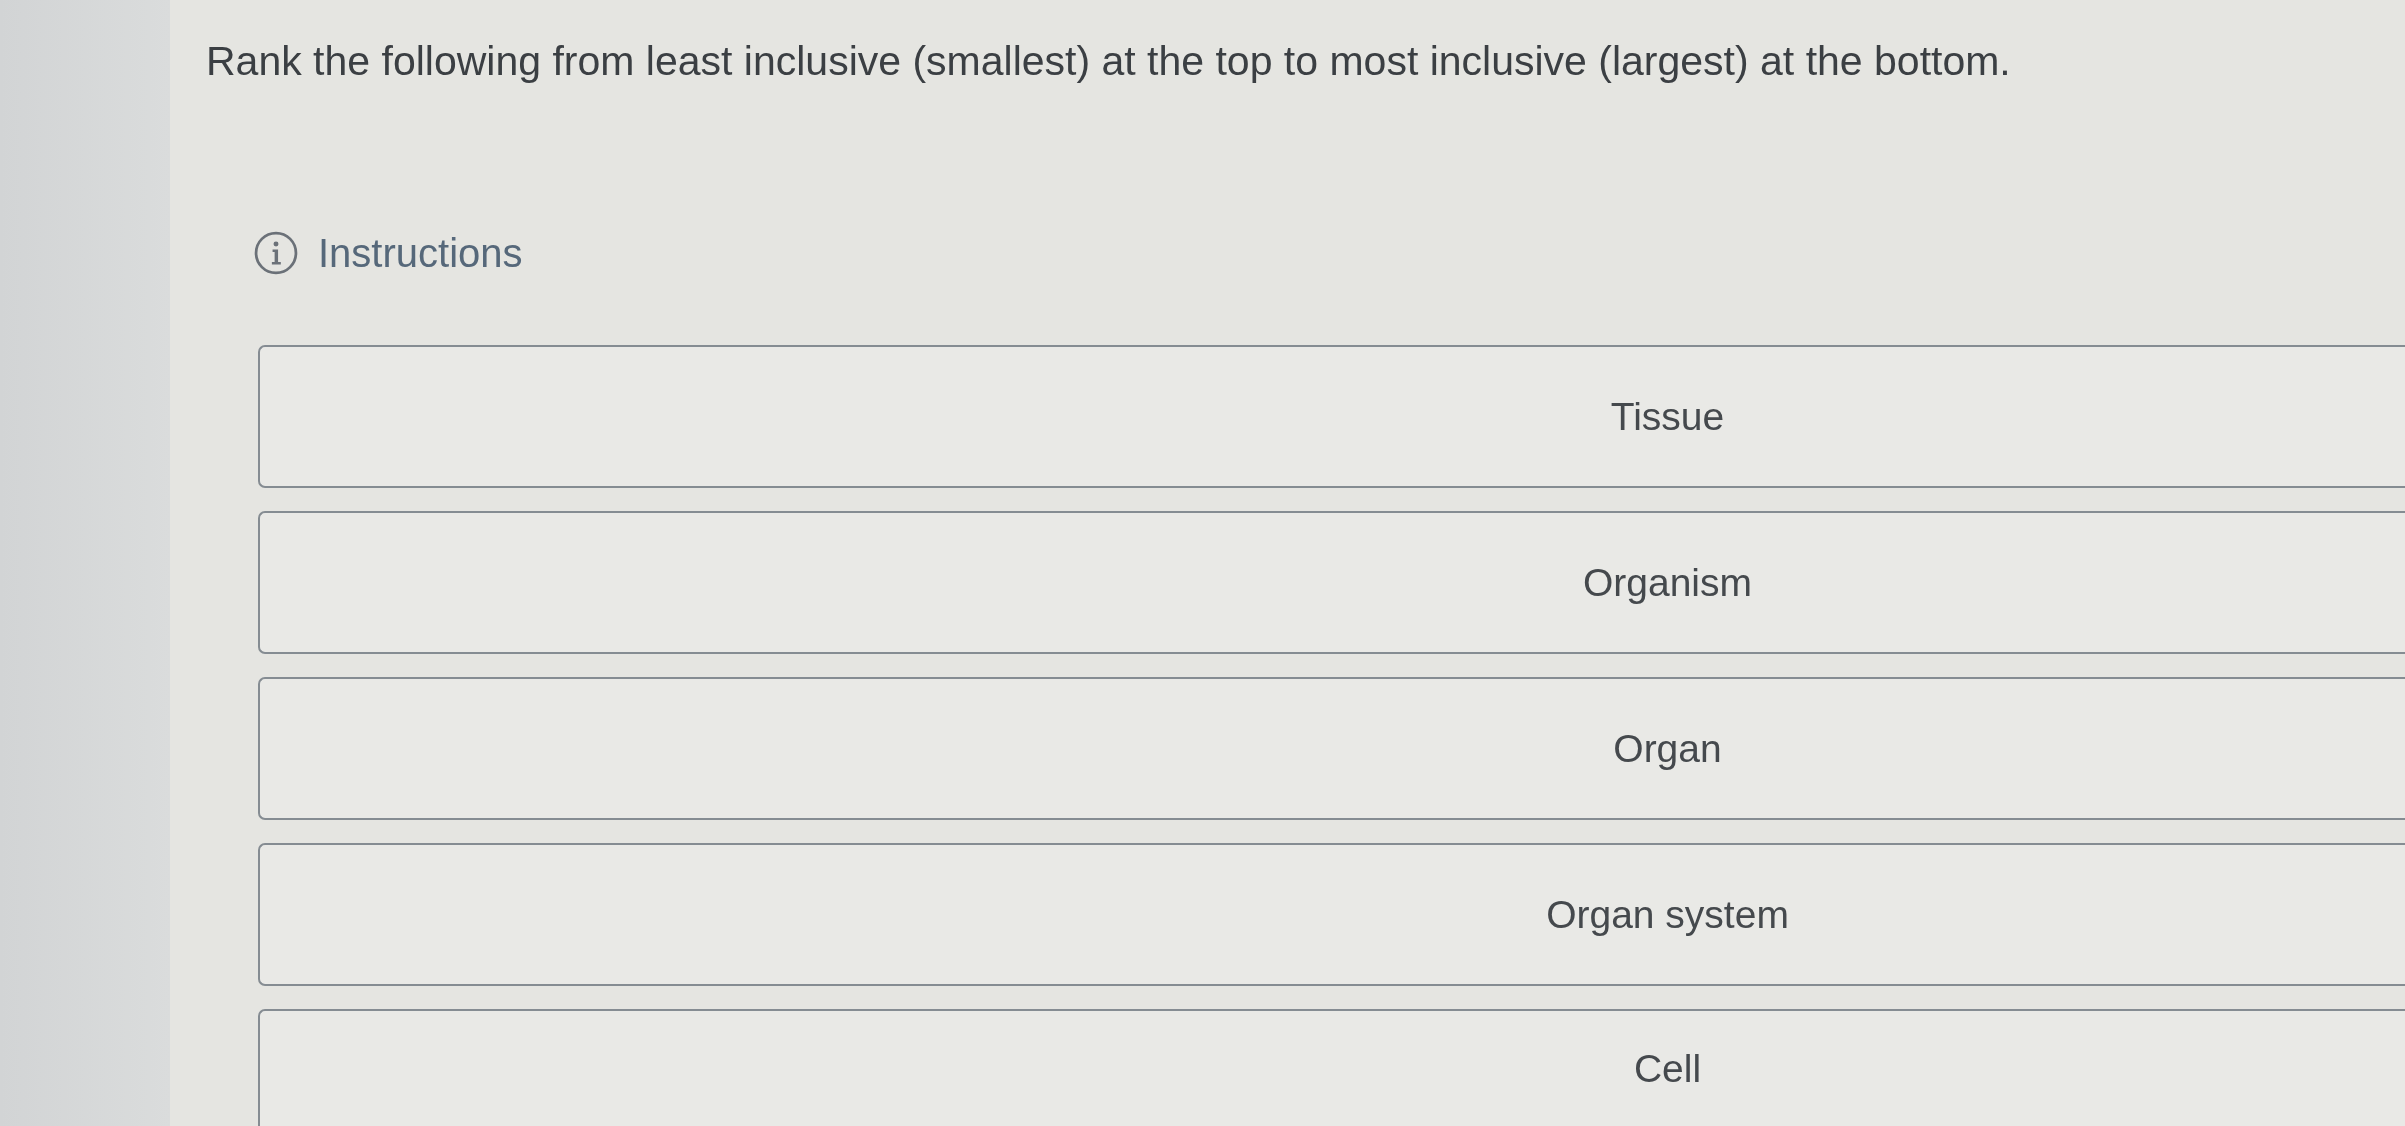 The height and width of the screenshot is (1126, 2405). What do you see at coordinates (1331, 416) in the screenshot?
I see `ranking-item: Tissue` at bounding box center [1331, 416].